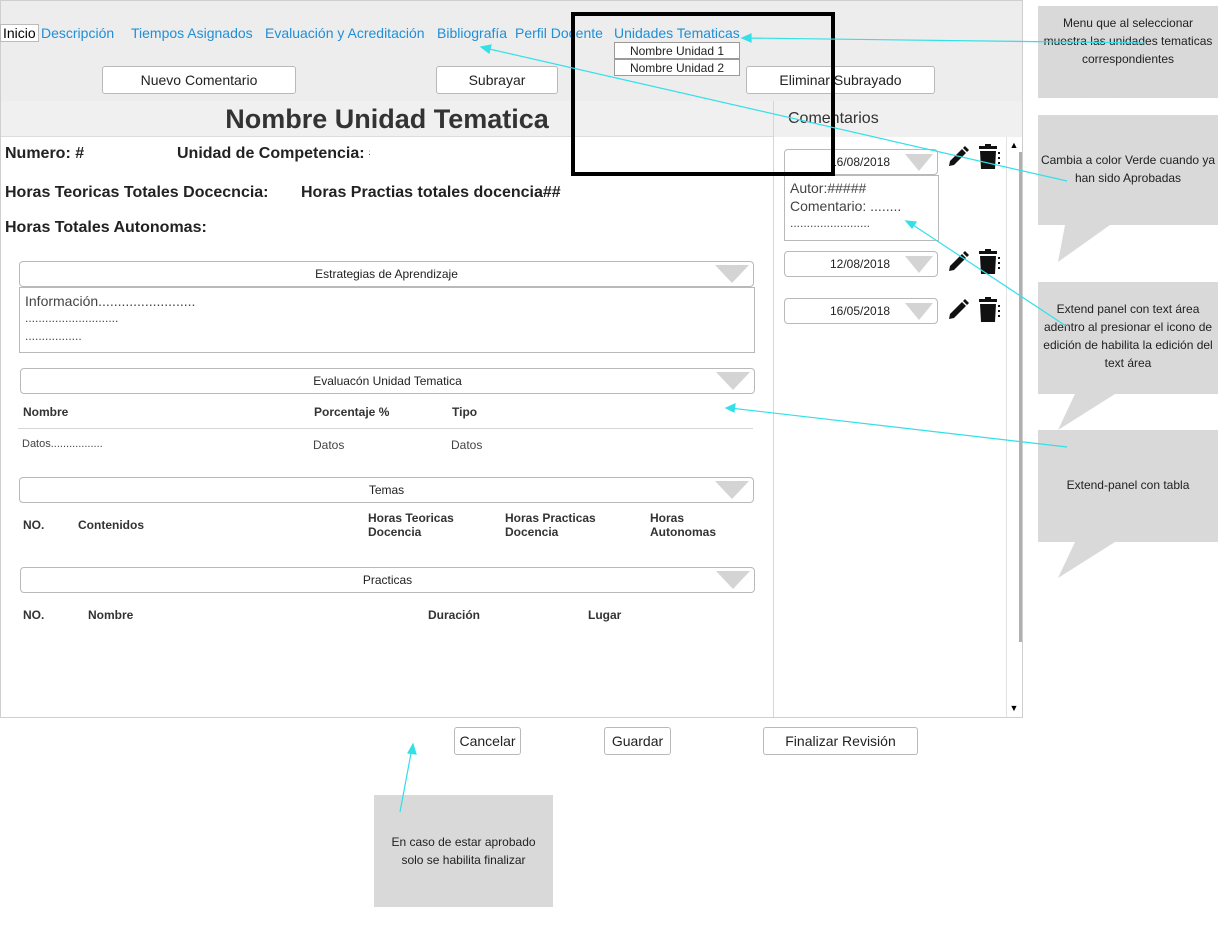  Describe the element at coordinates (1086, 412) in the screenshot. I see `bubble-tail-extend-text` at that location.